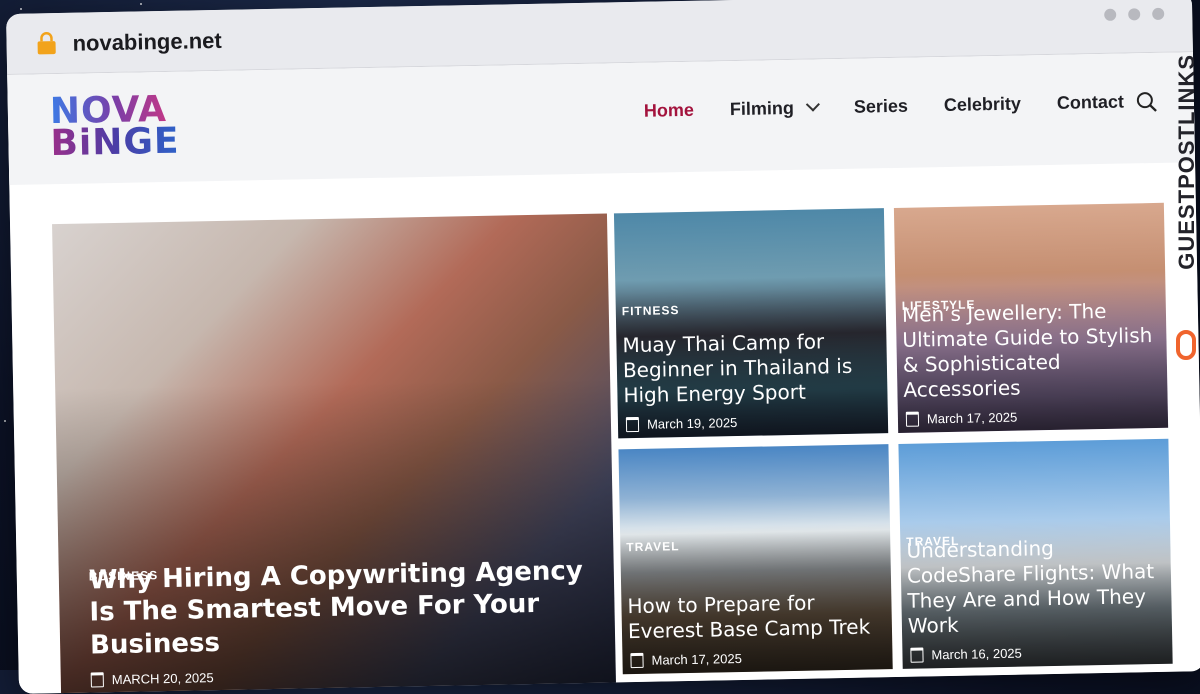 This screenshot has width=1200, height=694. What do you see at coordinates (1147, 102) in the screenshot?
I see `search-icon` at bounding box center [1147, 102].